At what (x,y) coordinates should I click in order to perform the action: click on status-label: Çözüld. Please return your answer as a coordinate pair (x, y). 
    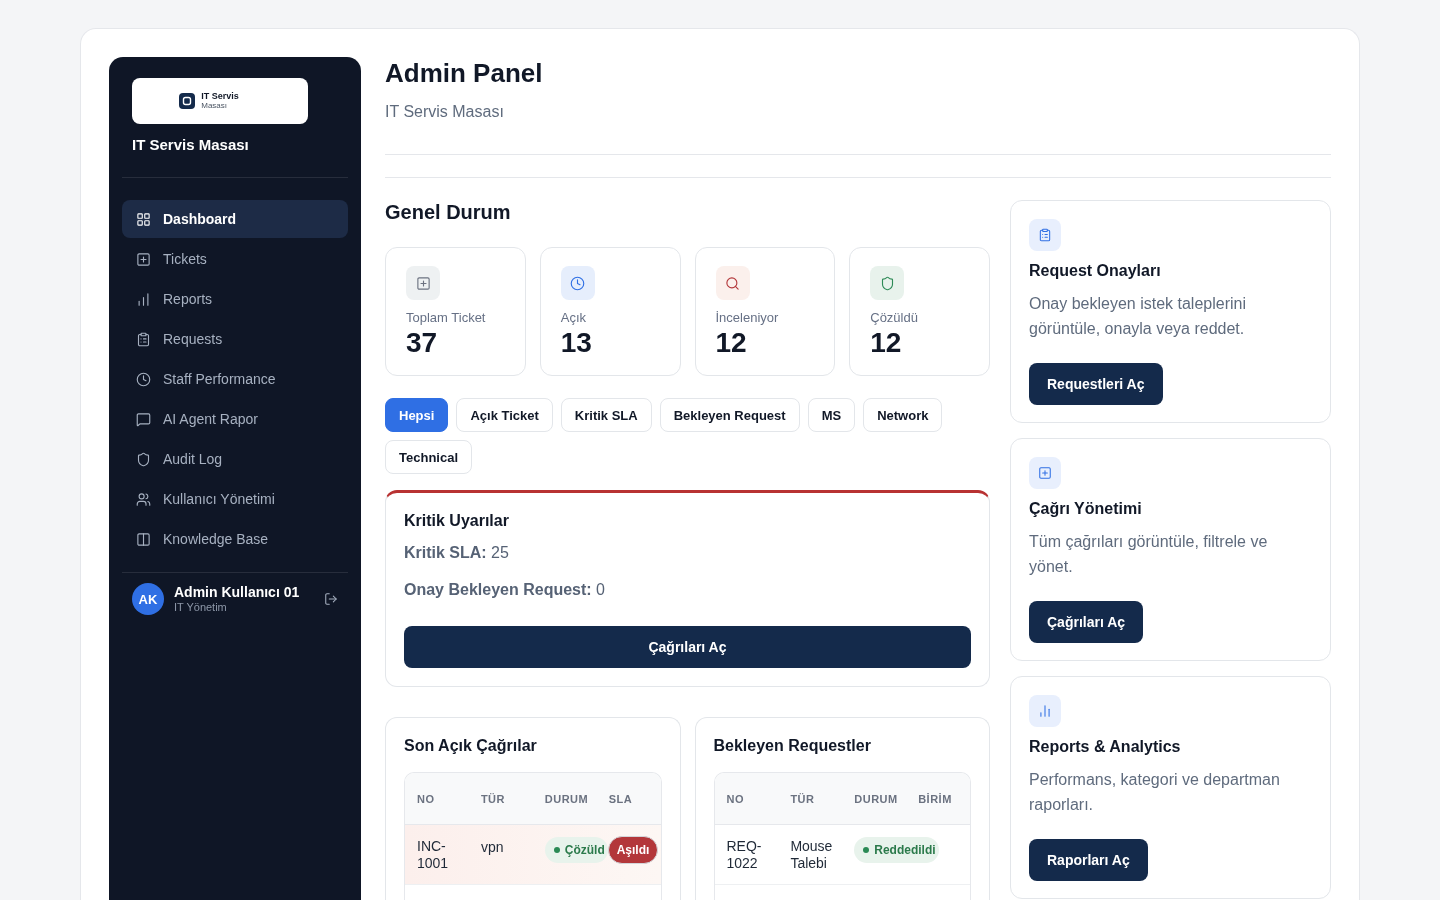
    Looking at the image, I should click on (584, 850).